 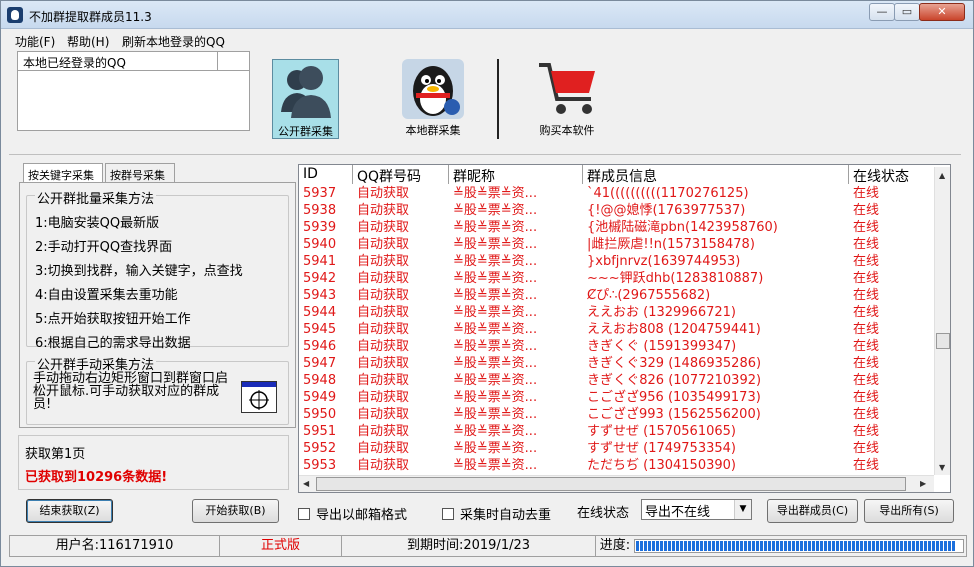 What do you see at coordinates (352, 513) in the screenshot?
I see `export-email-checkbox: 导出以邮箱格式` at bounding box center [352, 513].